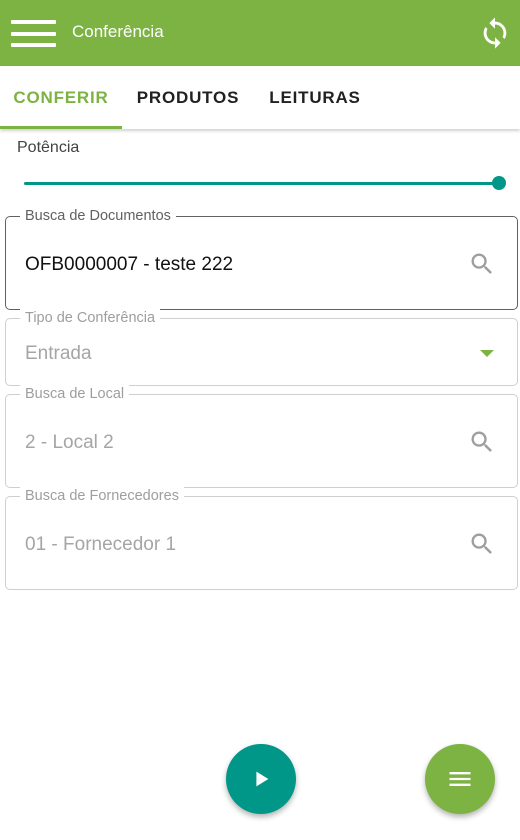 Image resolution: width=520 pixels, height=840 pixels. Describe the element at coordinates (495, 33) in the screenshot. I see `sync-icon` at that location.